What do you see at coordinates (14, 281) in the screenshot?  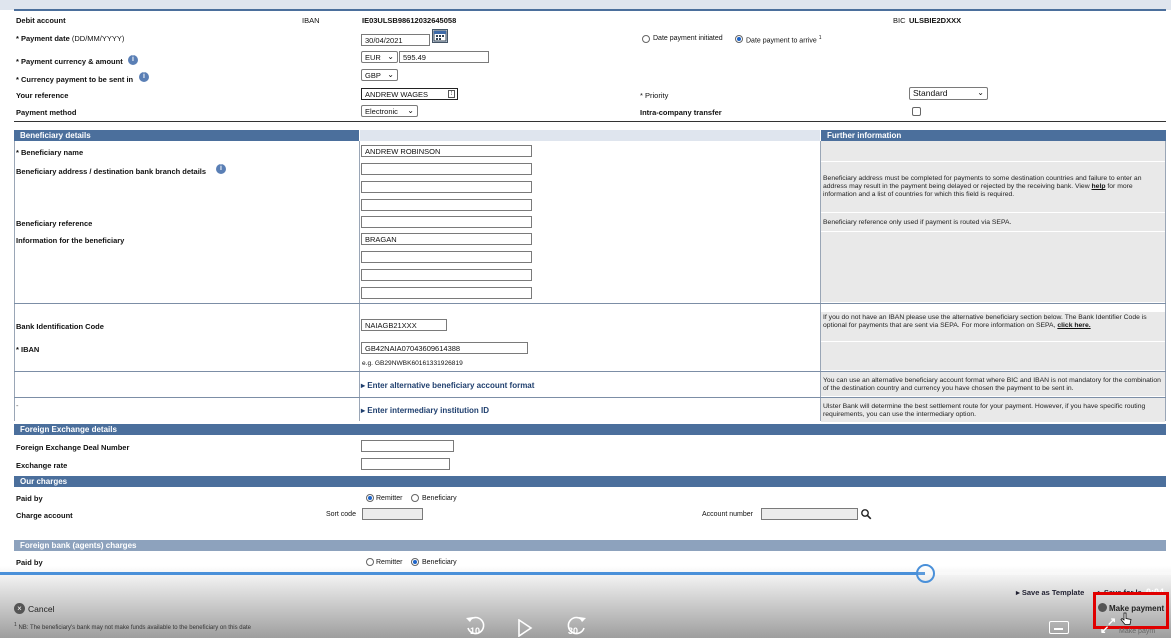 I see `left-border` at bounding box center [14, 281].